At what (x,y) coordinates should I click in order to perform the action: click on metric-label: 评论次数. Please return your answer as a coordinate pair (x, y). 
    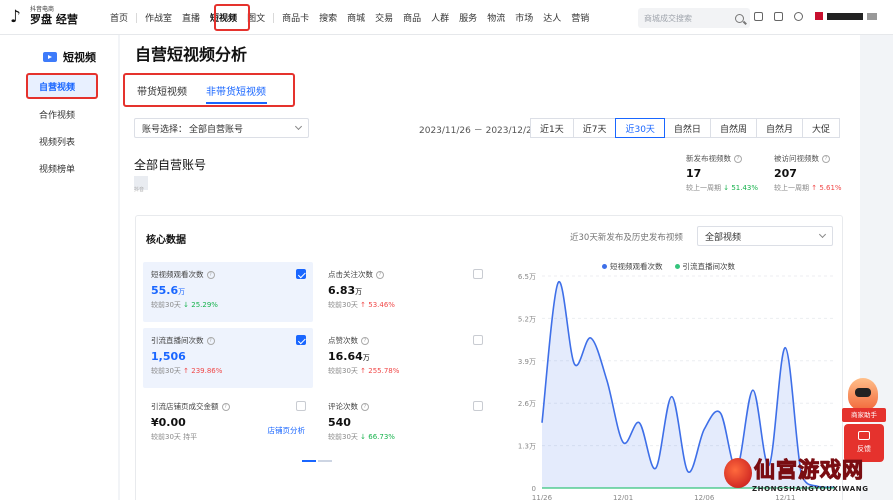
    Looking at the image, I should click on (343, 406).